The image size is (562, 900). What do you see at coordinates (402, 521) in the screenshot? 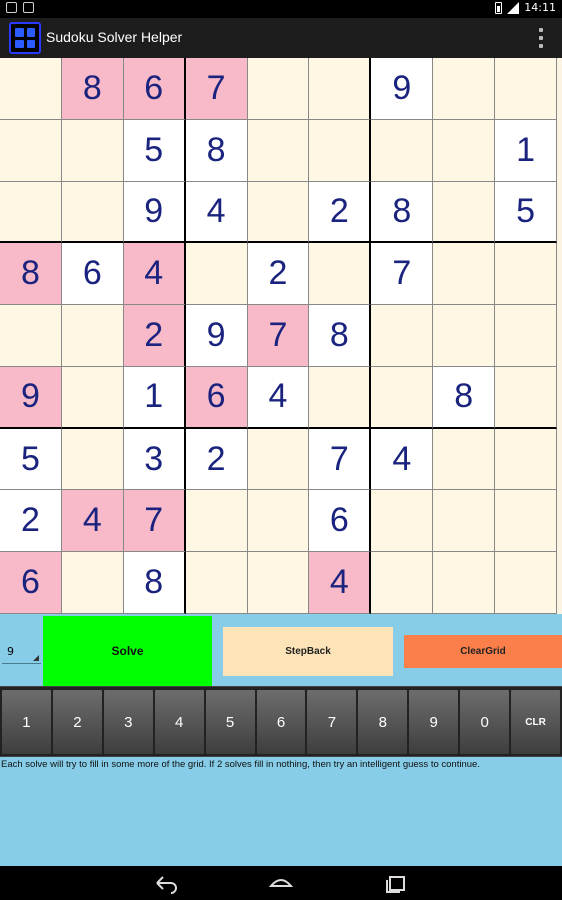
I see `board-cell-r8-c7` at bounding box center [402, 521].